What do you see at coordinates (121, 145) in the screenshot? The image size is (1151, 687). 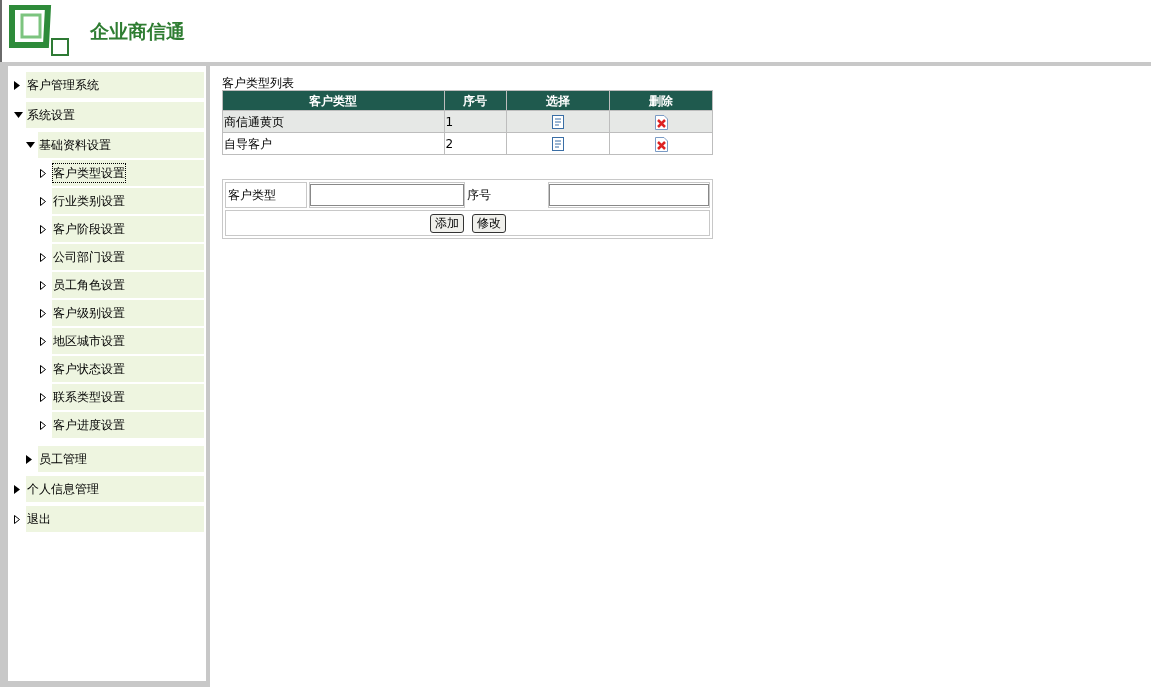 I see `tree-item: 基础资料设置` at bounding box center [121, 145].